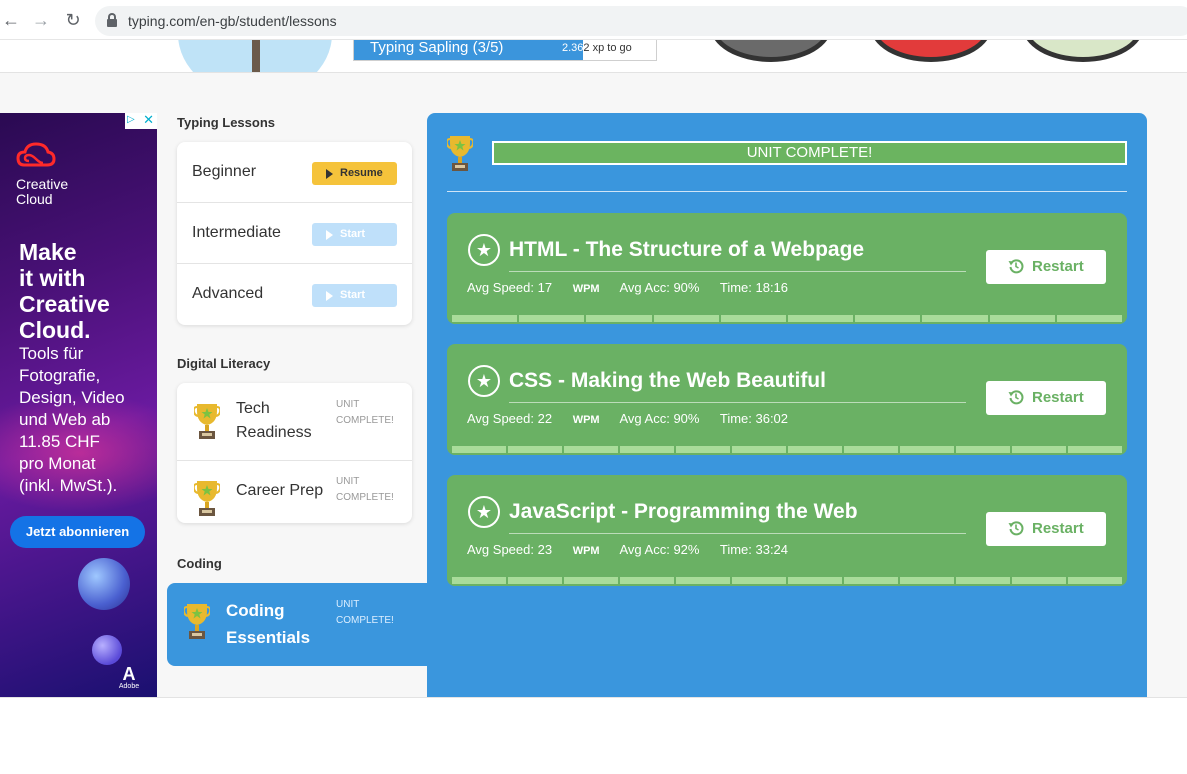 The height and width of the screenshot is (774, 1187). What do you see at coordinates (294, 492) in the screenshot?
I see `unit-row-career-prep: Career Prep UNIT COMPLETE!` at bounding box center [294, 492].